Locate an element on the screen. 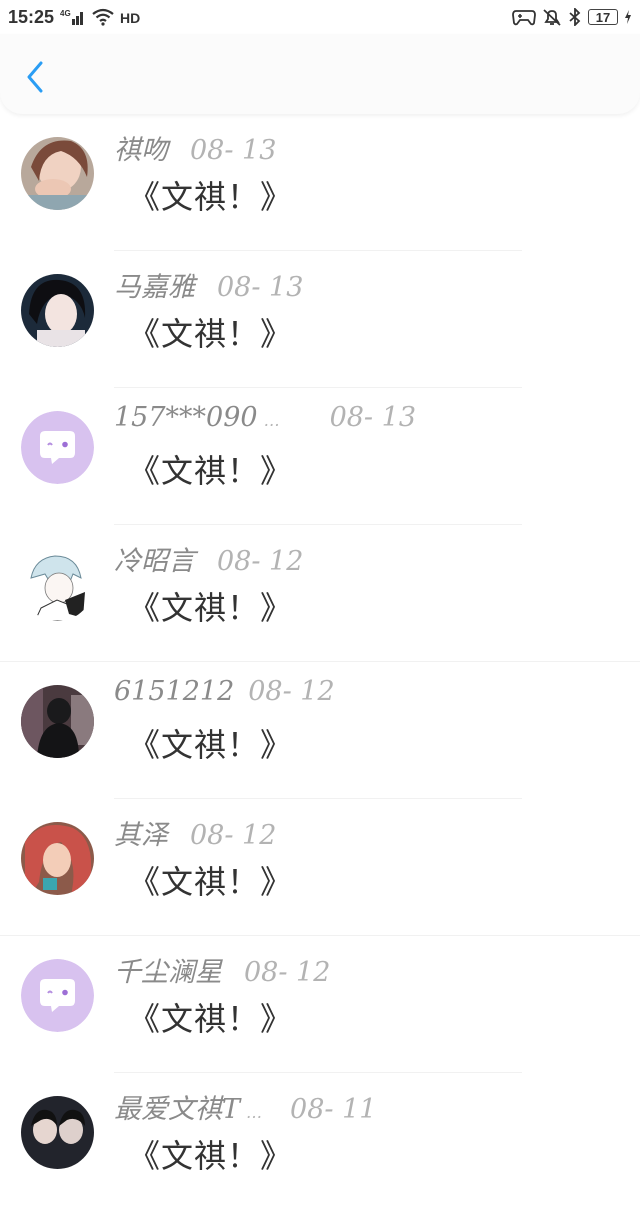  bluetooth-icon is located at coordinates (575, 17).